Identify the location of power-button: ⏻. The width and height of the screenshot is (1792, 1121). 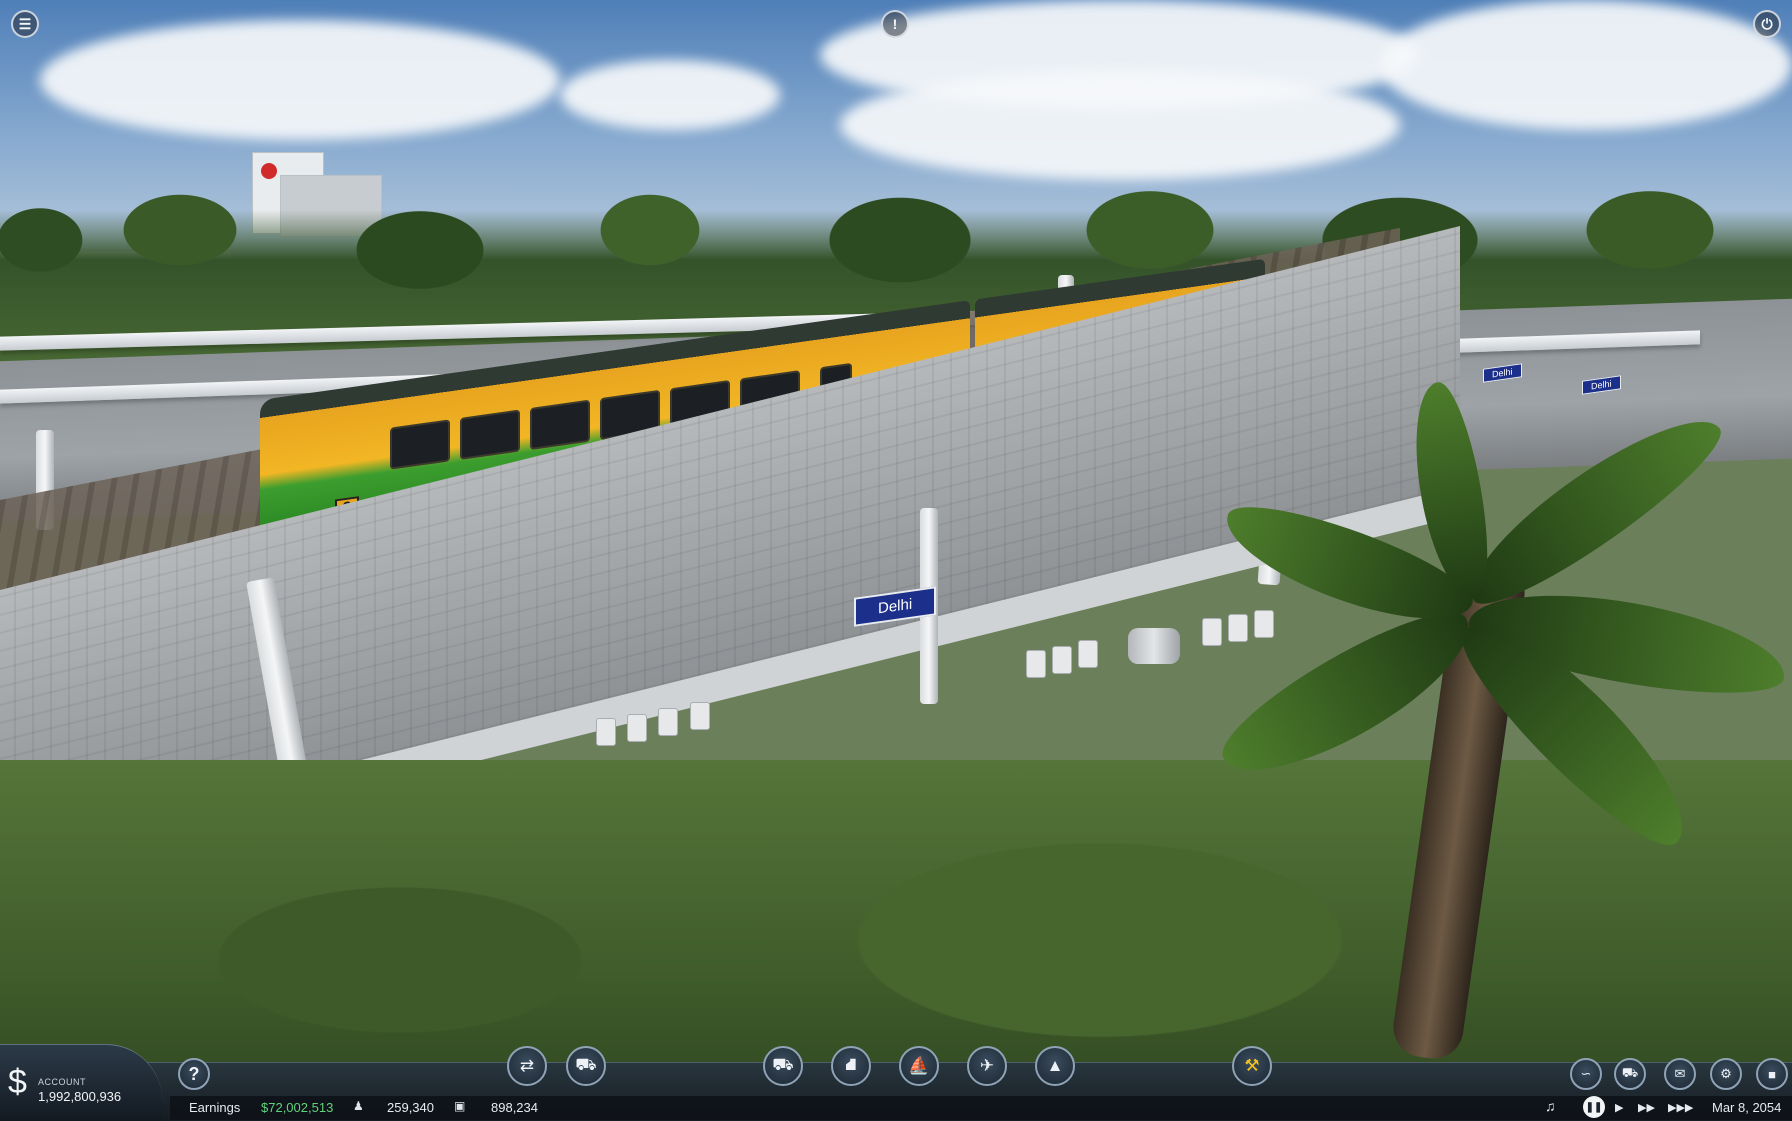
(1767, 24).